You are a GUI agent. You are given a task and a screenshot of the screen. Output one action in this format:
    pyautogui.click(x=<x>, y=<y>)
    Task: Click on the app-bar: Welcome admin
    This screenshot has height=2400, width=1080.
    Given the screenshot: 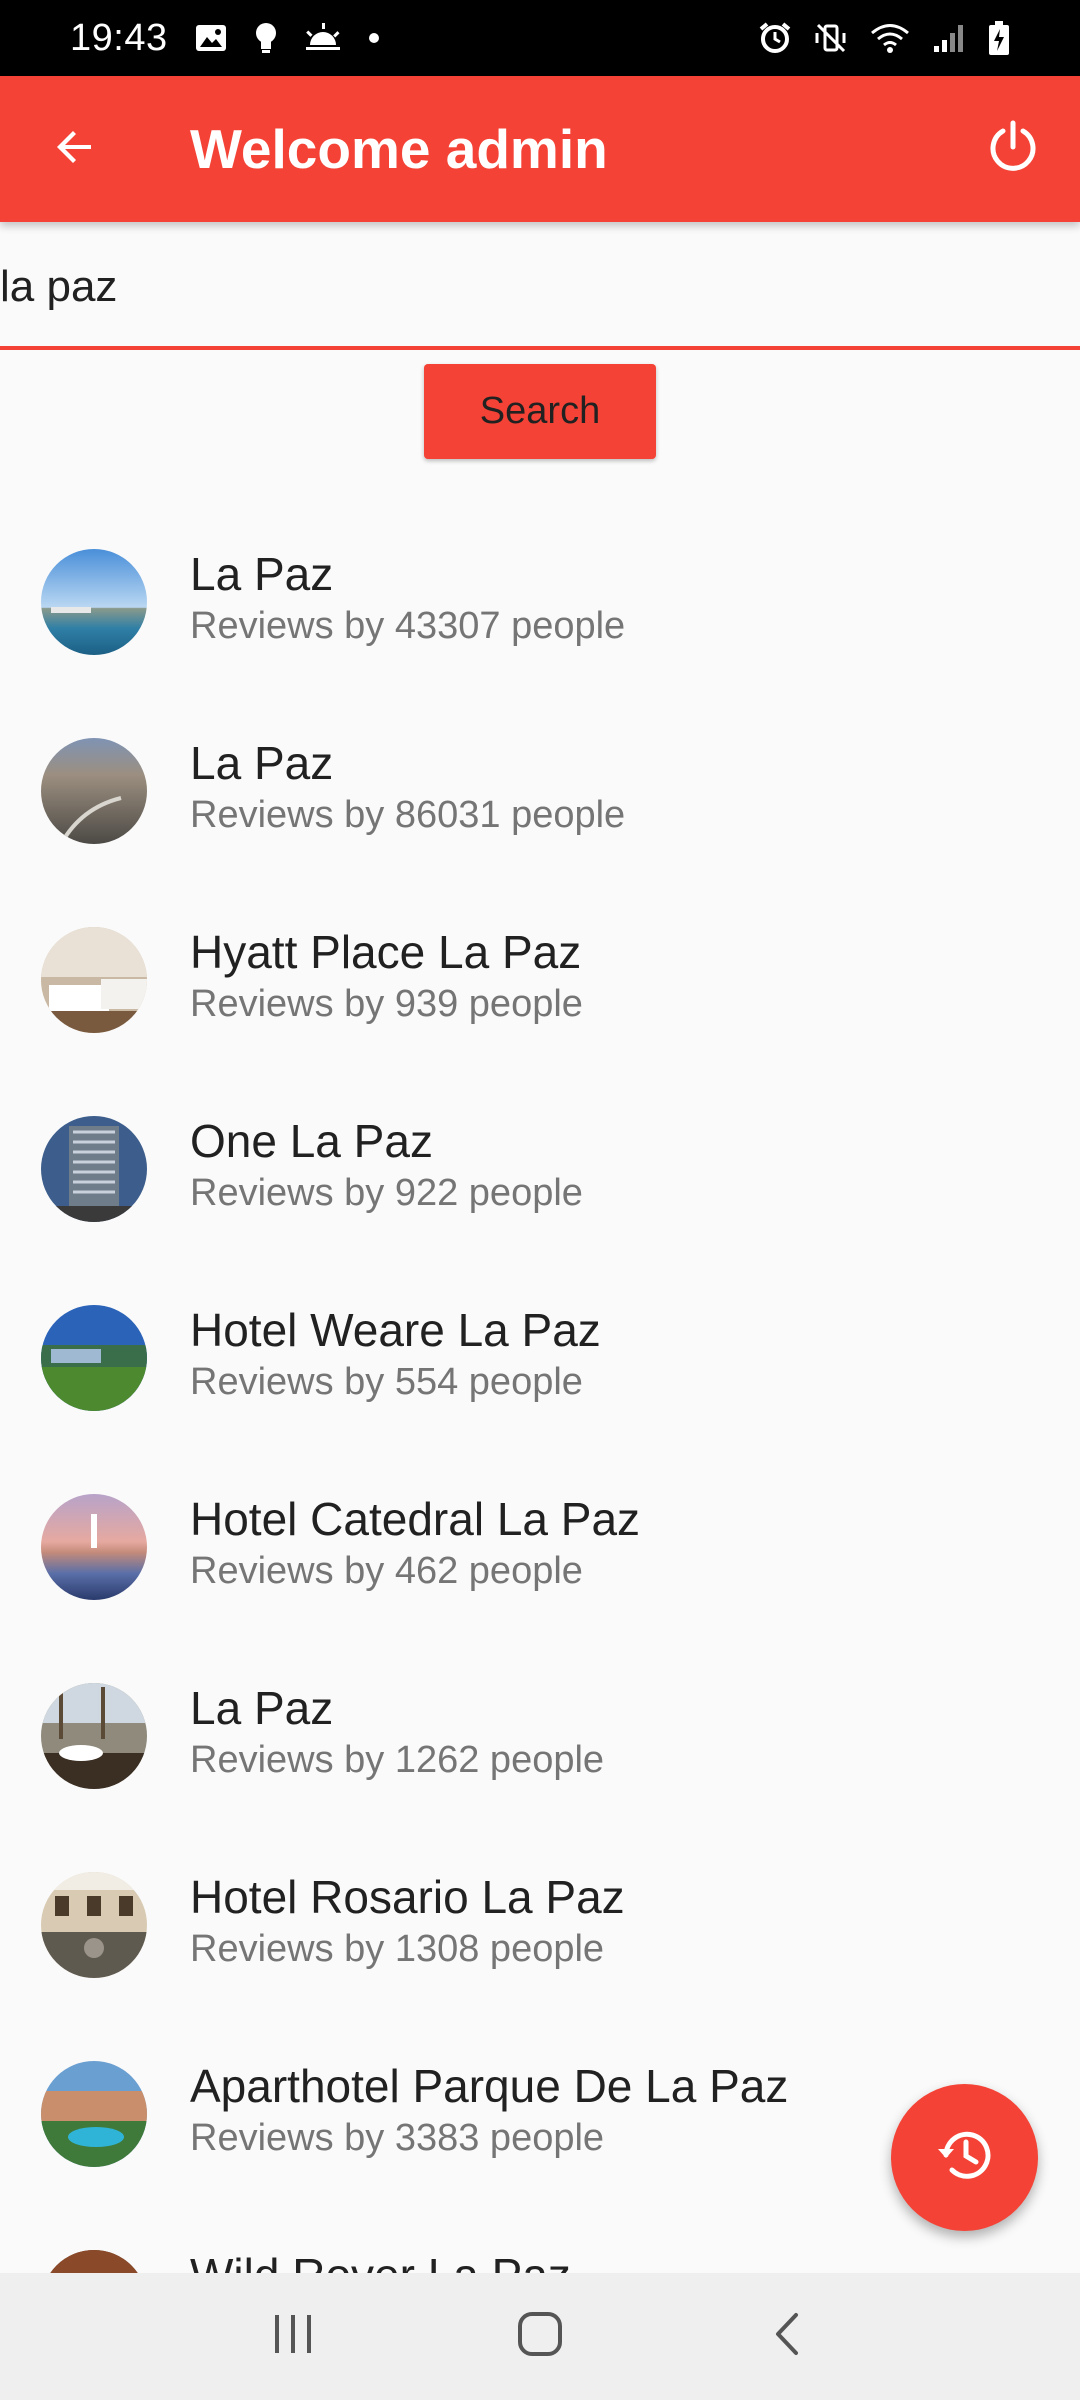 What is the action you would take?
    pyautogui.click(x=540, y=149)
    